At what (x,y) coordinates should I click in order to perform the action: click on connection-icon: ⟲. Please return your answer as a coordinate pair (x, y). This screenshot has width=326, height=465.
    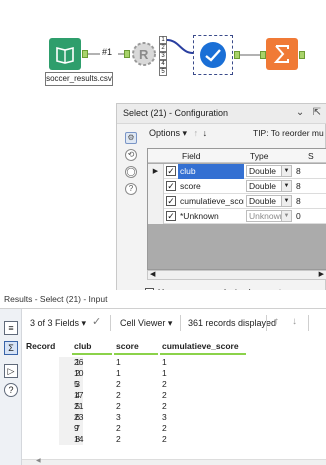
    Looking at the image, I should click on (131, 155).